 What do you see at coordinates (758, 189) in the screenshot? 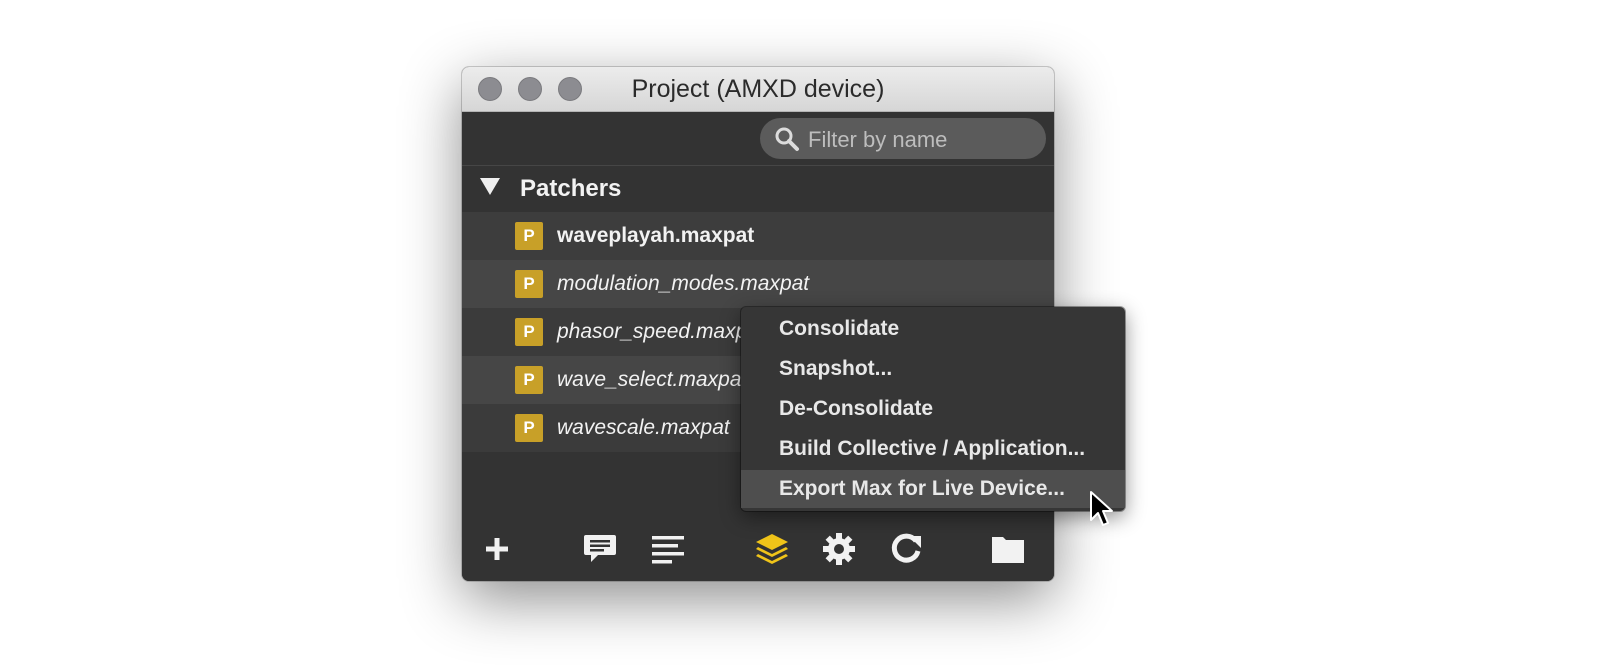
I see `group-header-patchers: Patchers` at bounding box center [758, 189].